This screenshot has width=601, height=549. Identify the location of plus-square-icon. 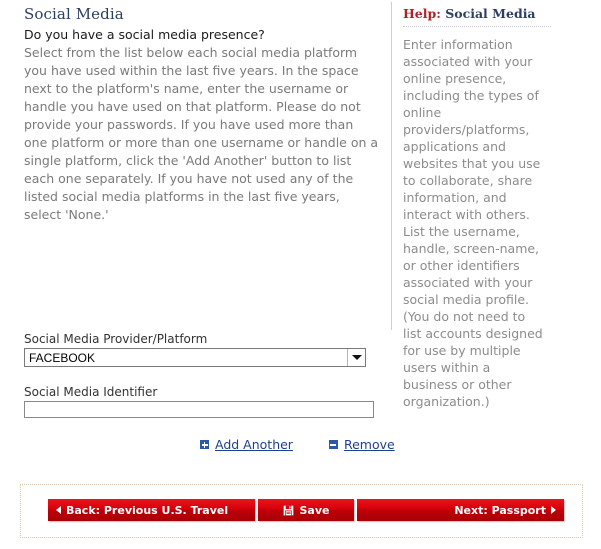
(204, 444).